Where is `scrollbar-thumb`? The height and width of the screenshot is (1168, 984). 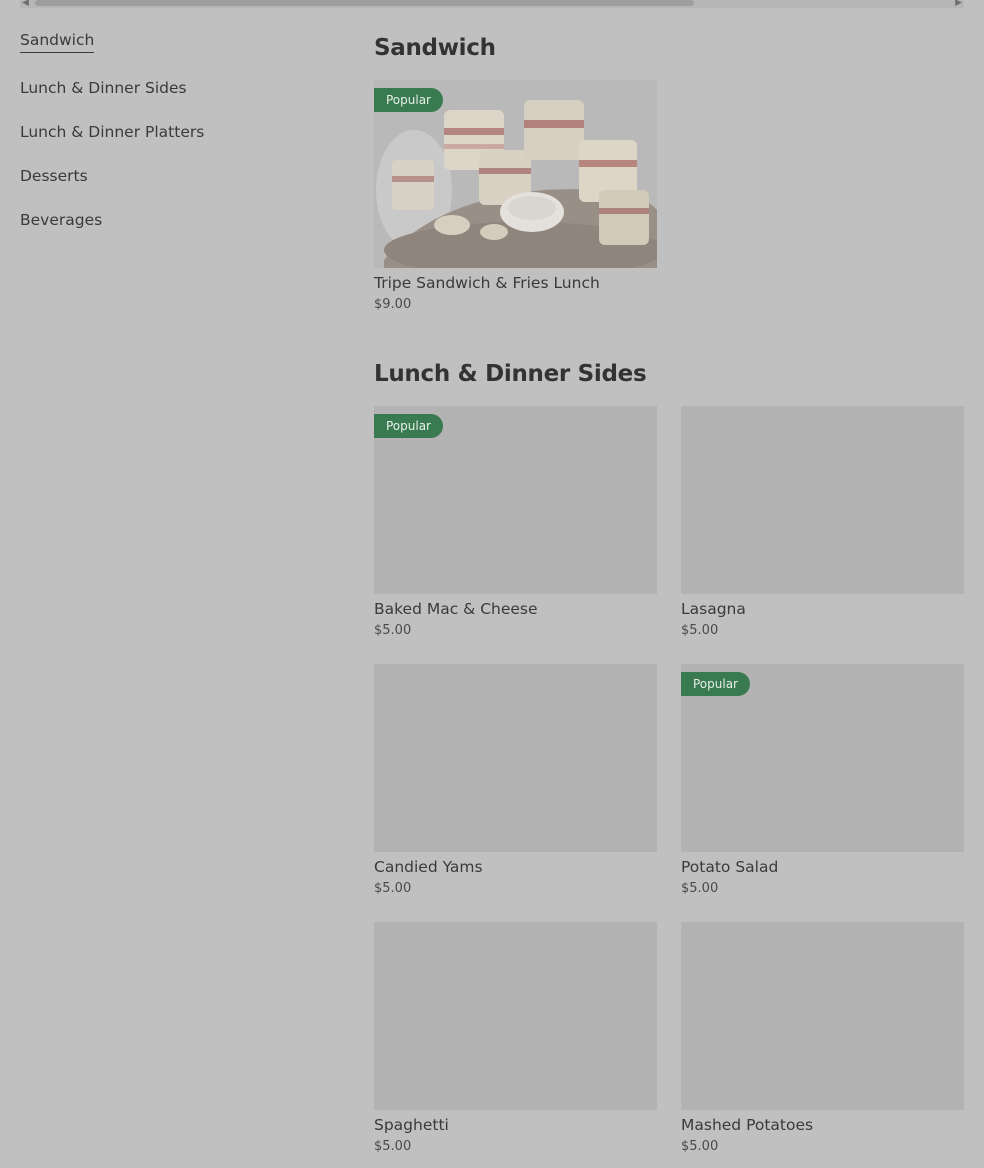
scrollbar-thumb is located at coordinates (364, 3).